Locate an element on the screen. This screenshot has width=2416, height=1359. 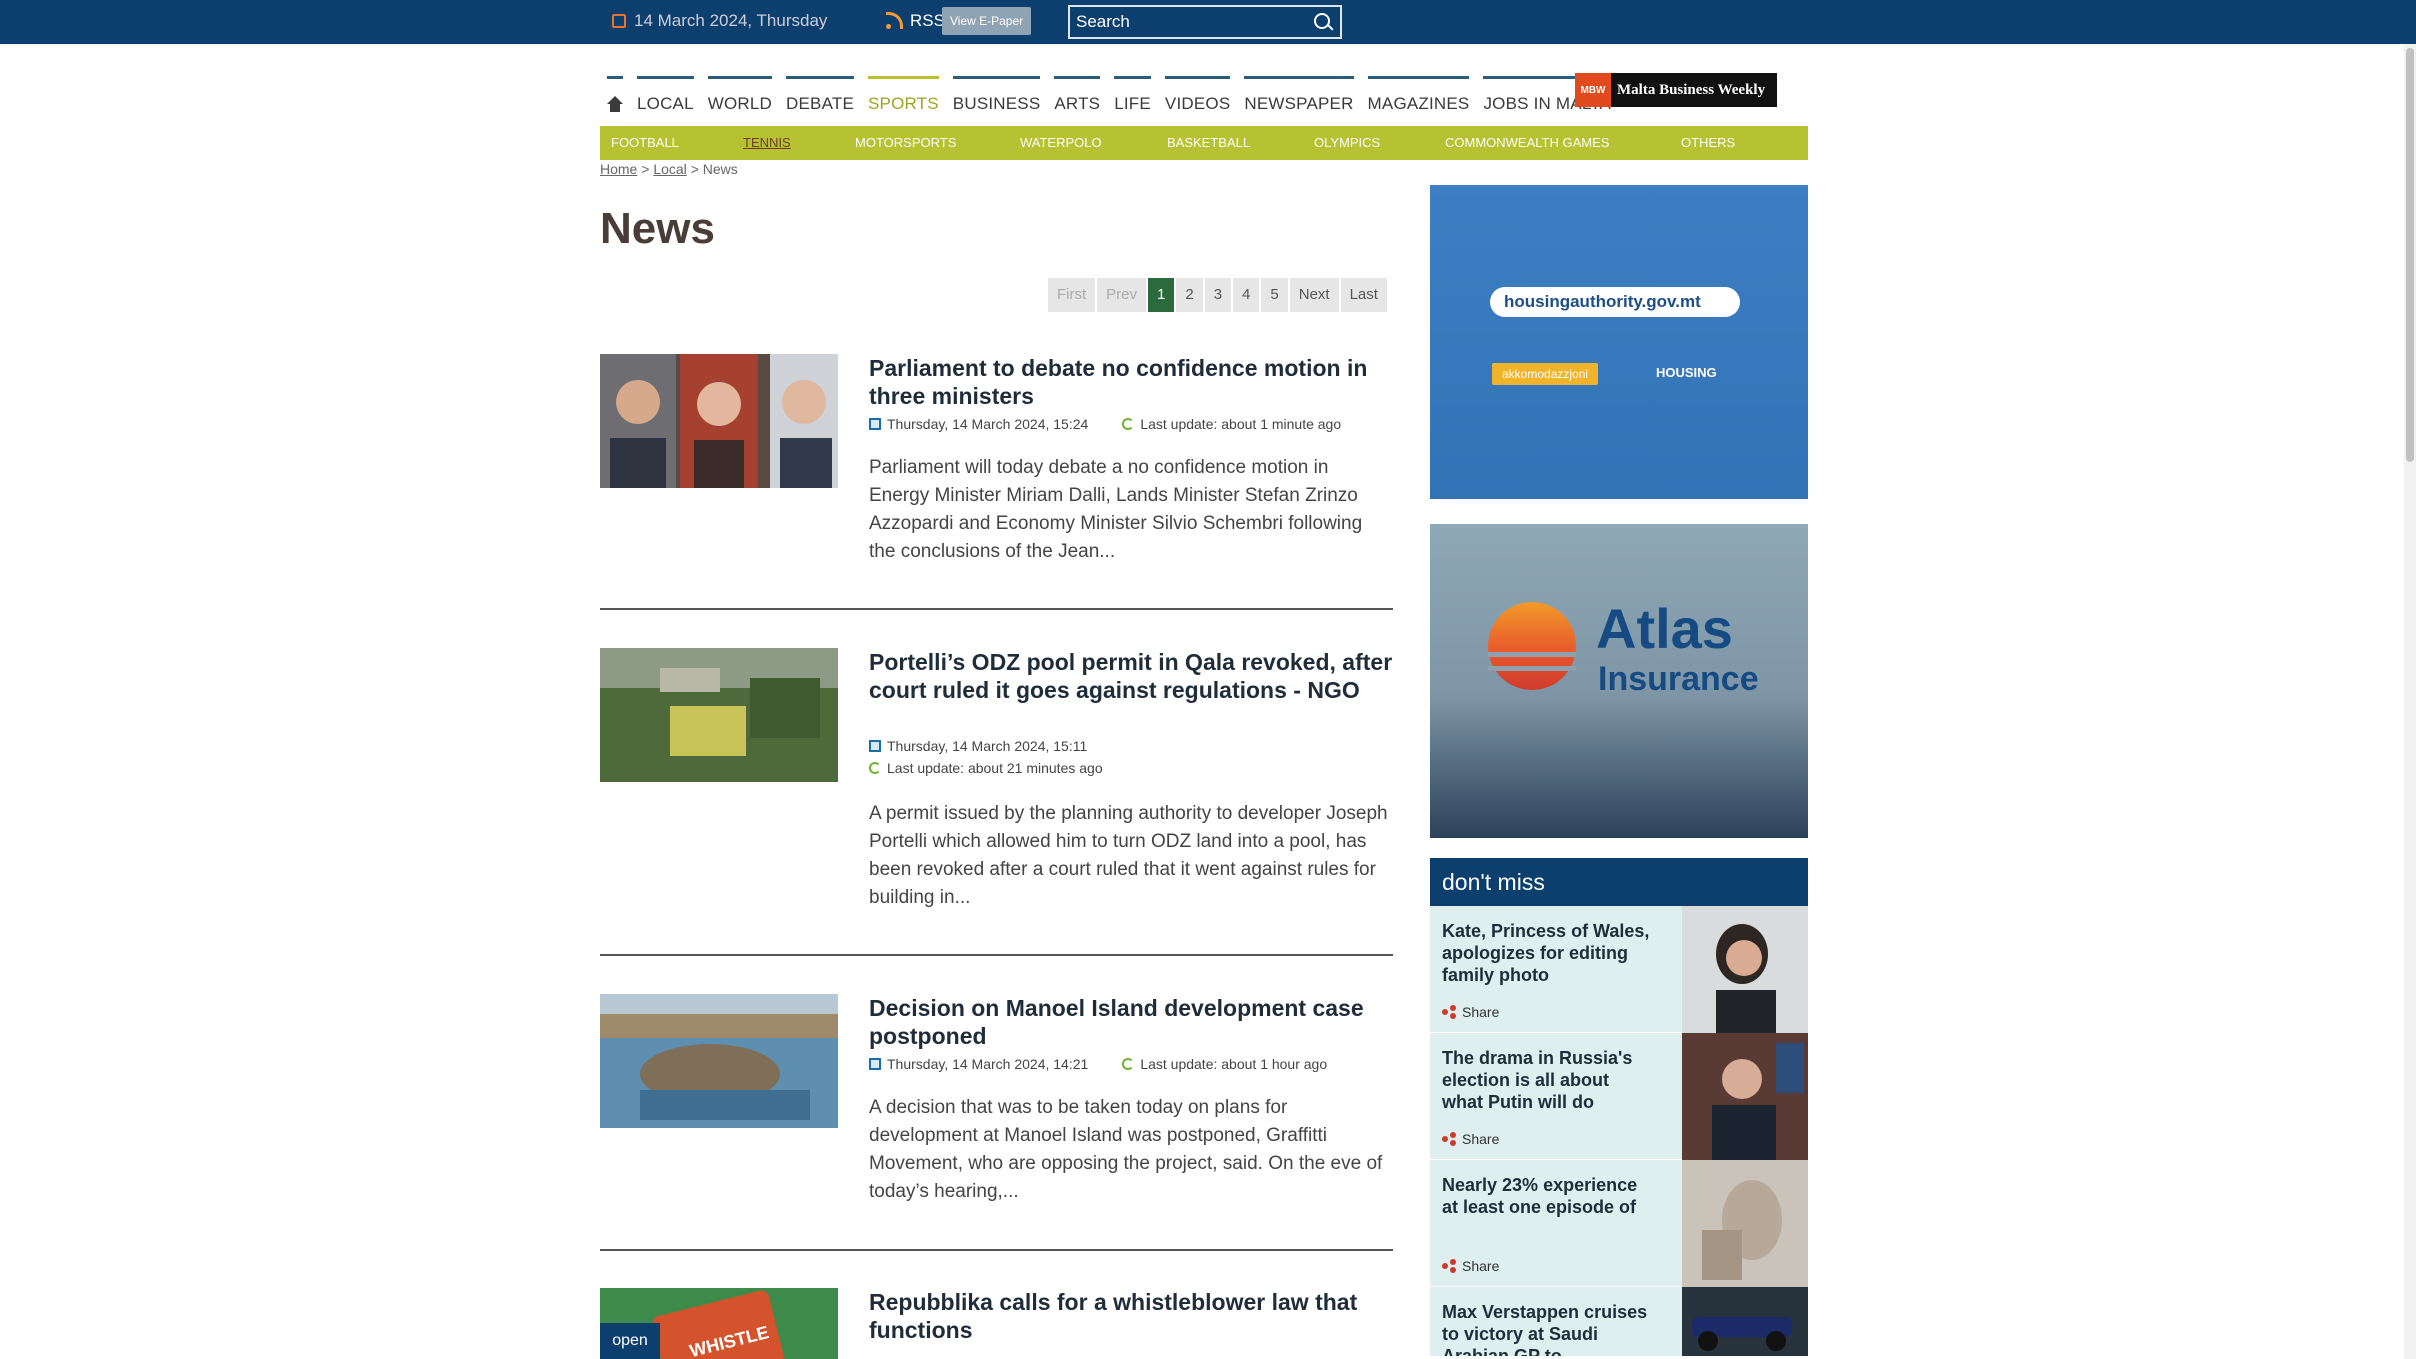
rss-label: RSS is located at coordinates (927, 20).